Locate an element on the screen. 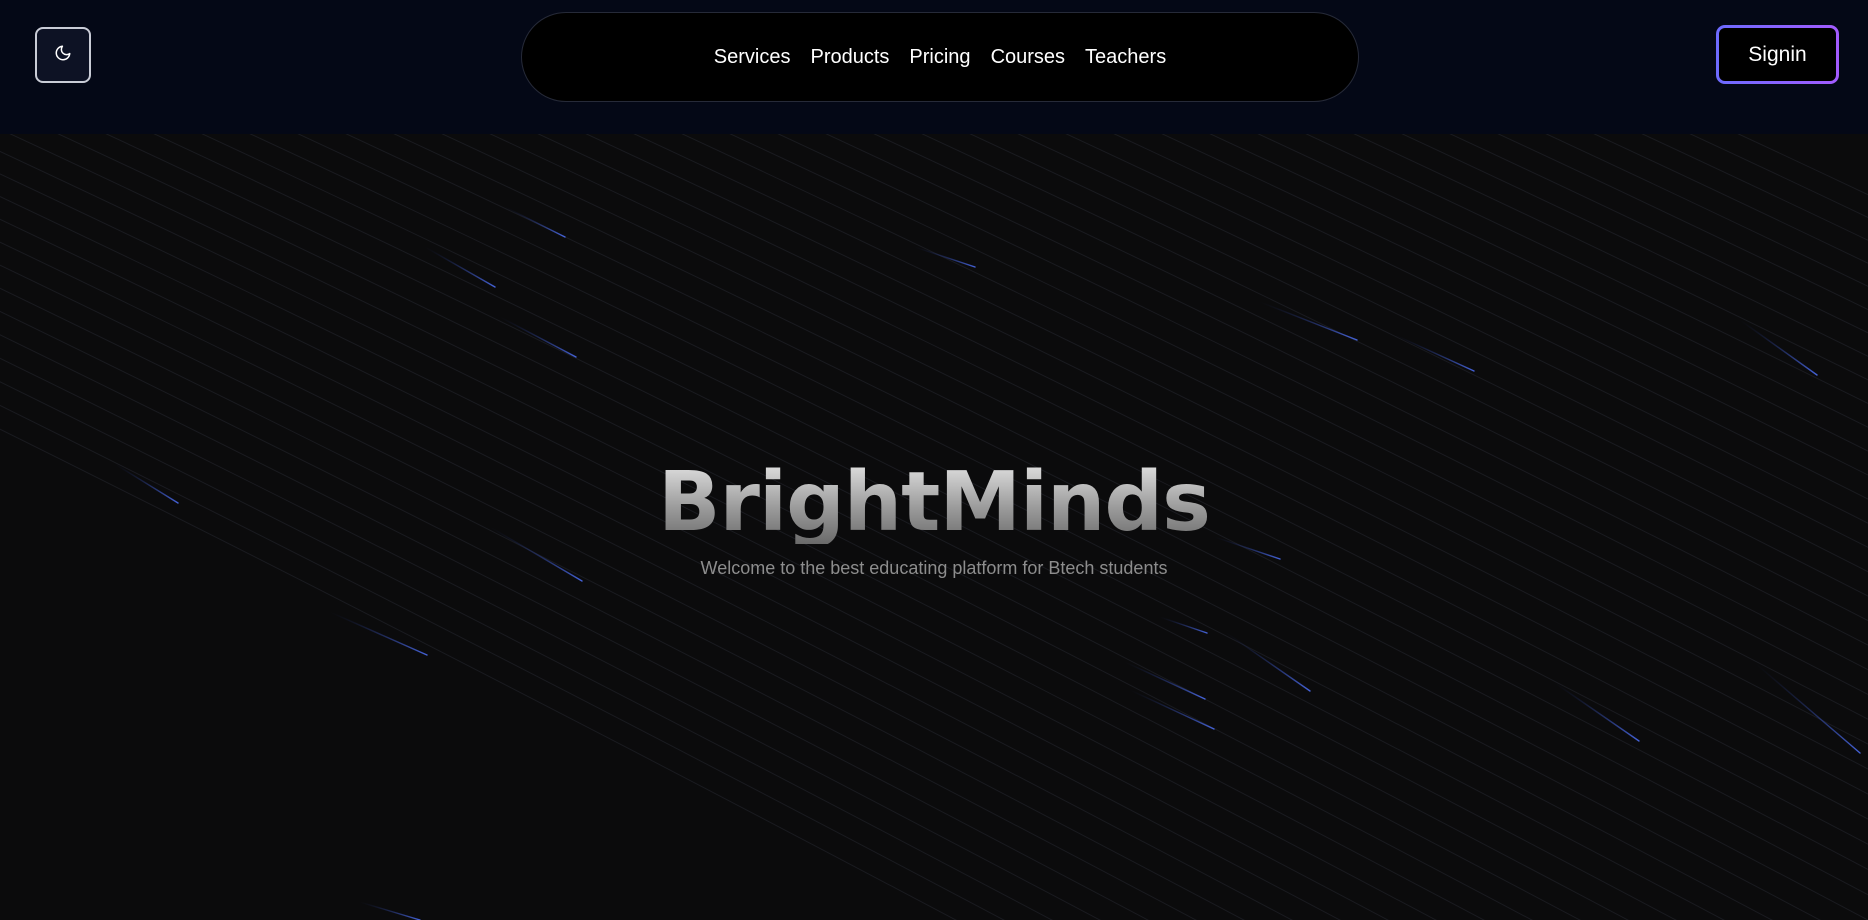 Image resolution: width=1868 pixels, height=920 pixels. signin-button: Signin is located at coordinates (1777, 54).